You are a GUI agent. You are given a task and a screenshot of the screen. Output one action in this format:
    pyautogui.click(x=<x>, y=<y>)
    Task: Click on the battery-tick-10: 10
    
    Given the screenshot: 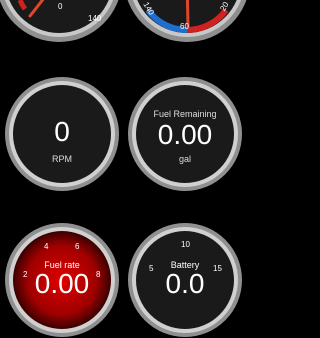 What is the action you would take?
    pyautogui.click(x=185, y=244)
    